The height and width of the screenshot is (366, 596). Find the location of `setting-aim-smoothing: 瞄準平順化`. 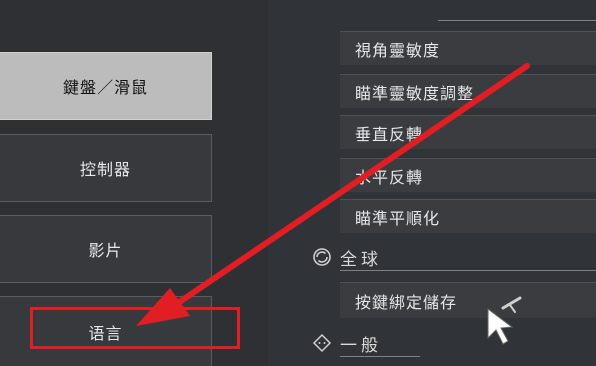

setting-aim-smoothing: 瞄準平順化 is located at coordinates (468, 216).